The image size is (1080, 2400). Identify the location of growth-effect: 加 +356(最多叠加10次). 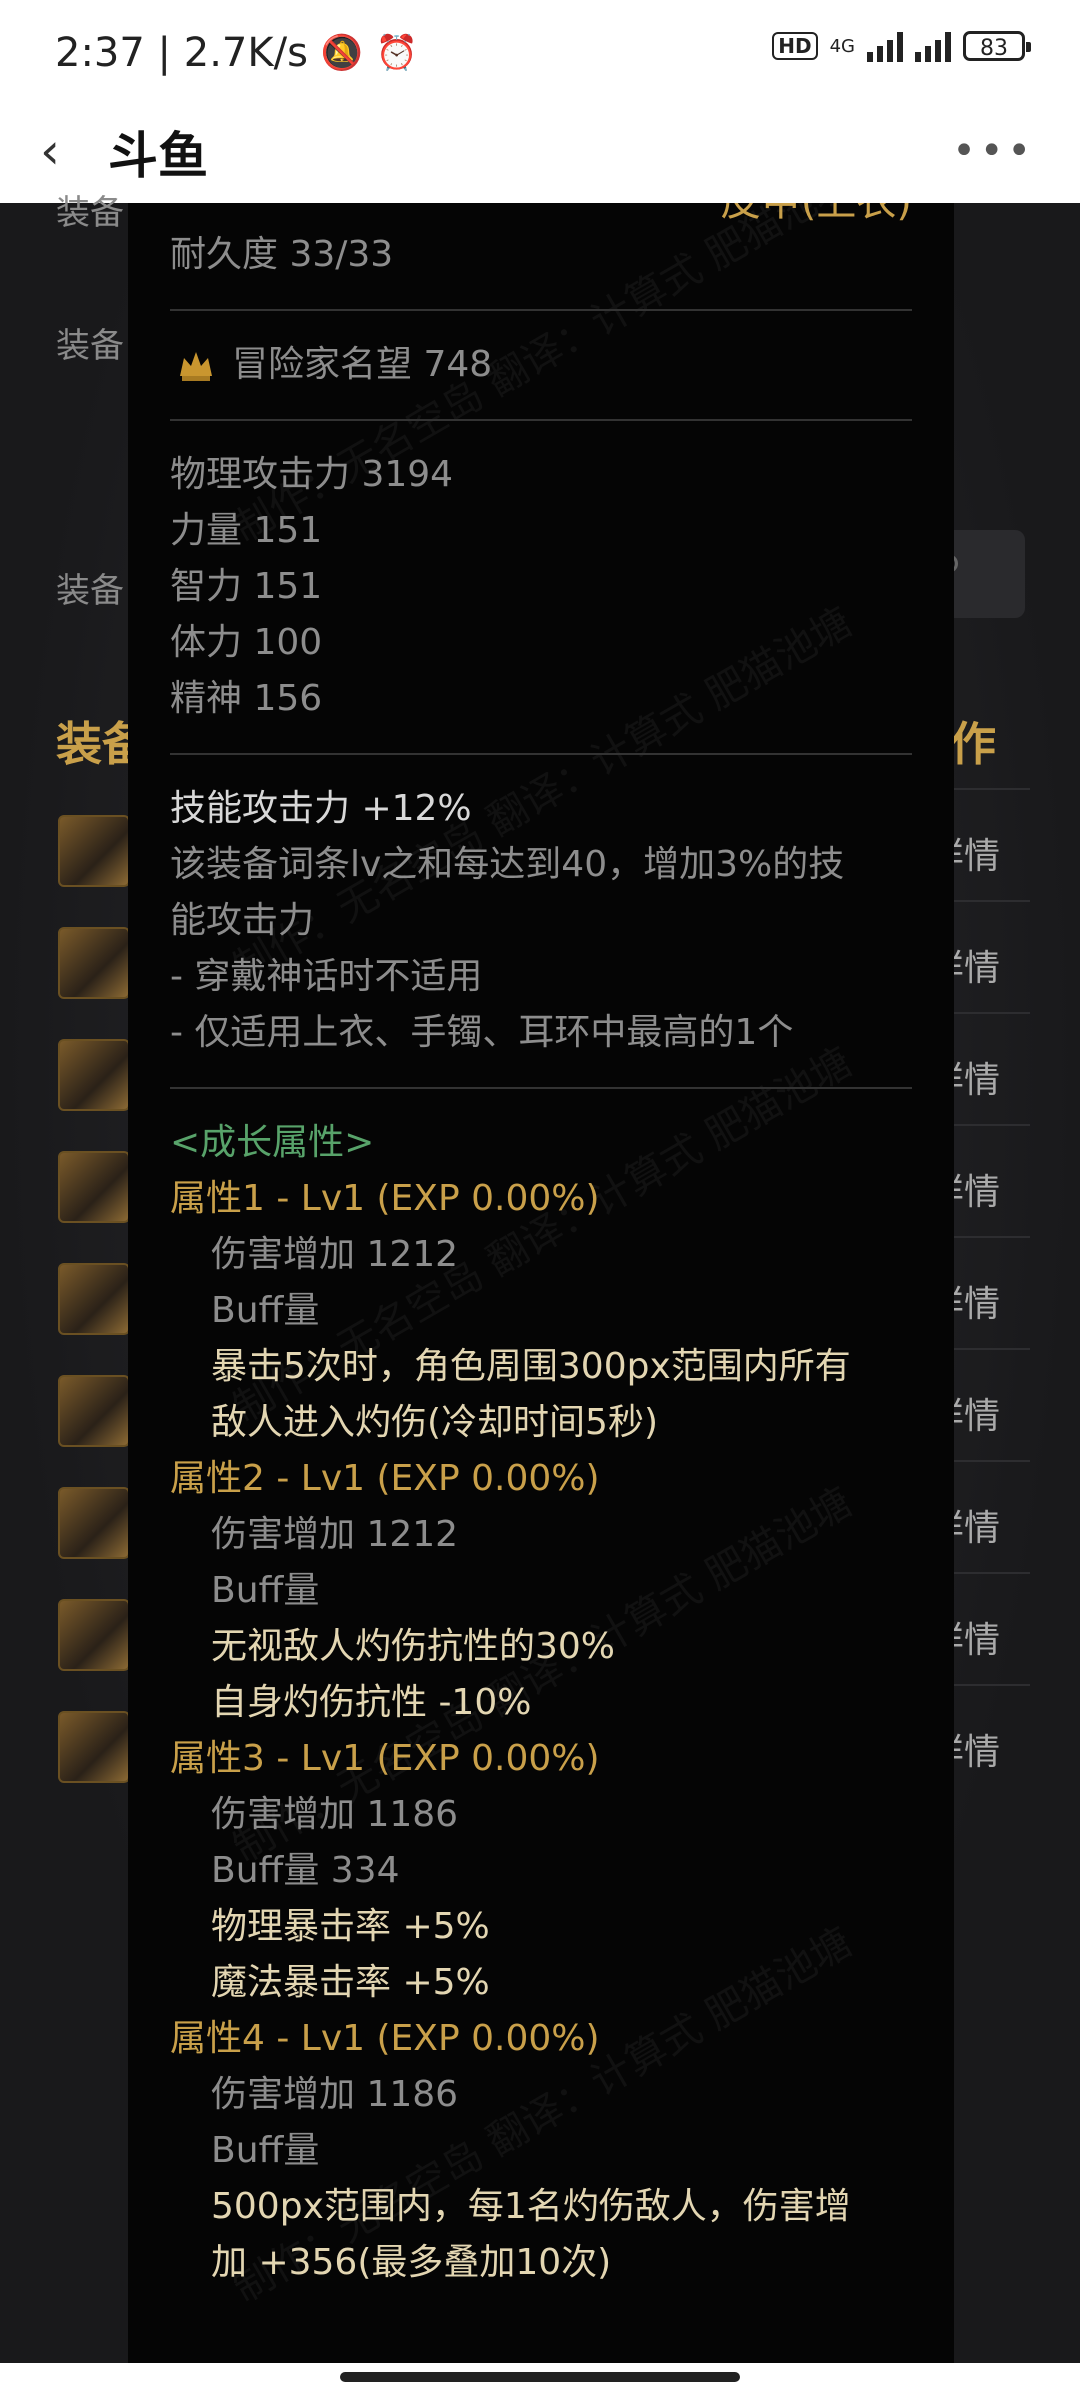
(411, 2262).